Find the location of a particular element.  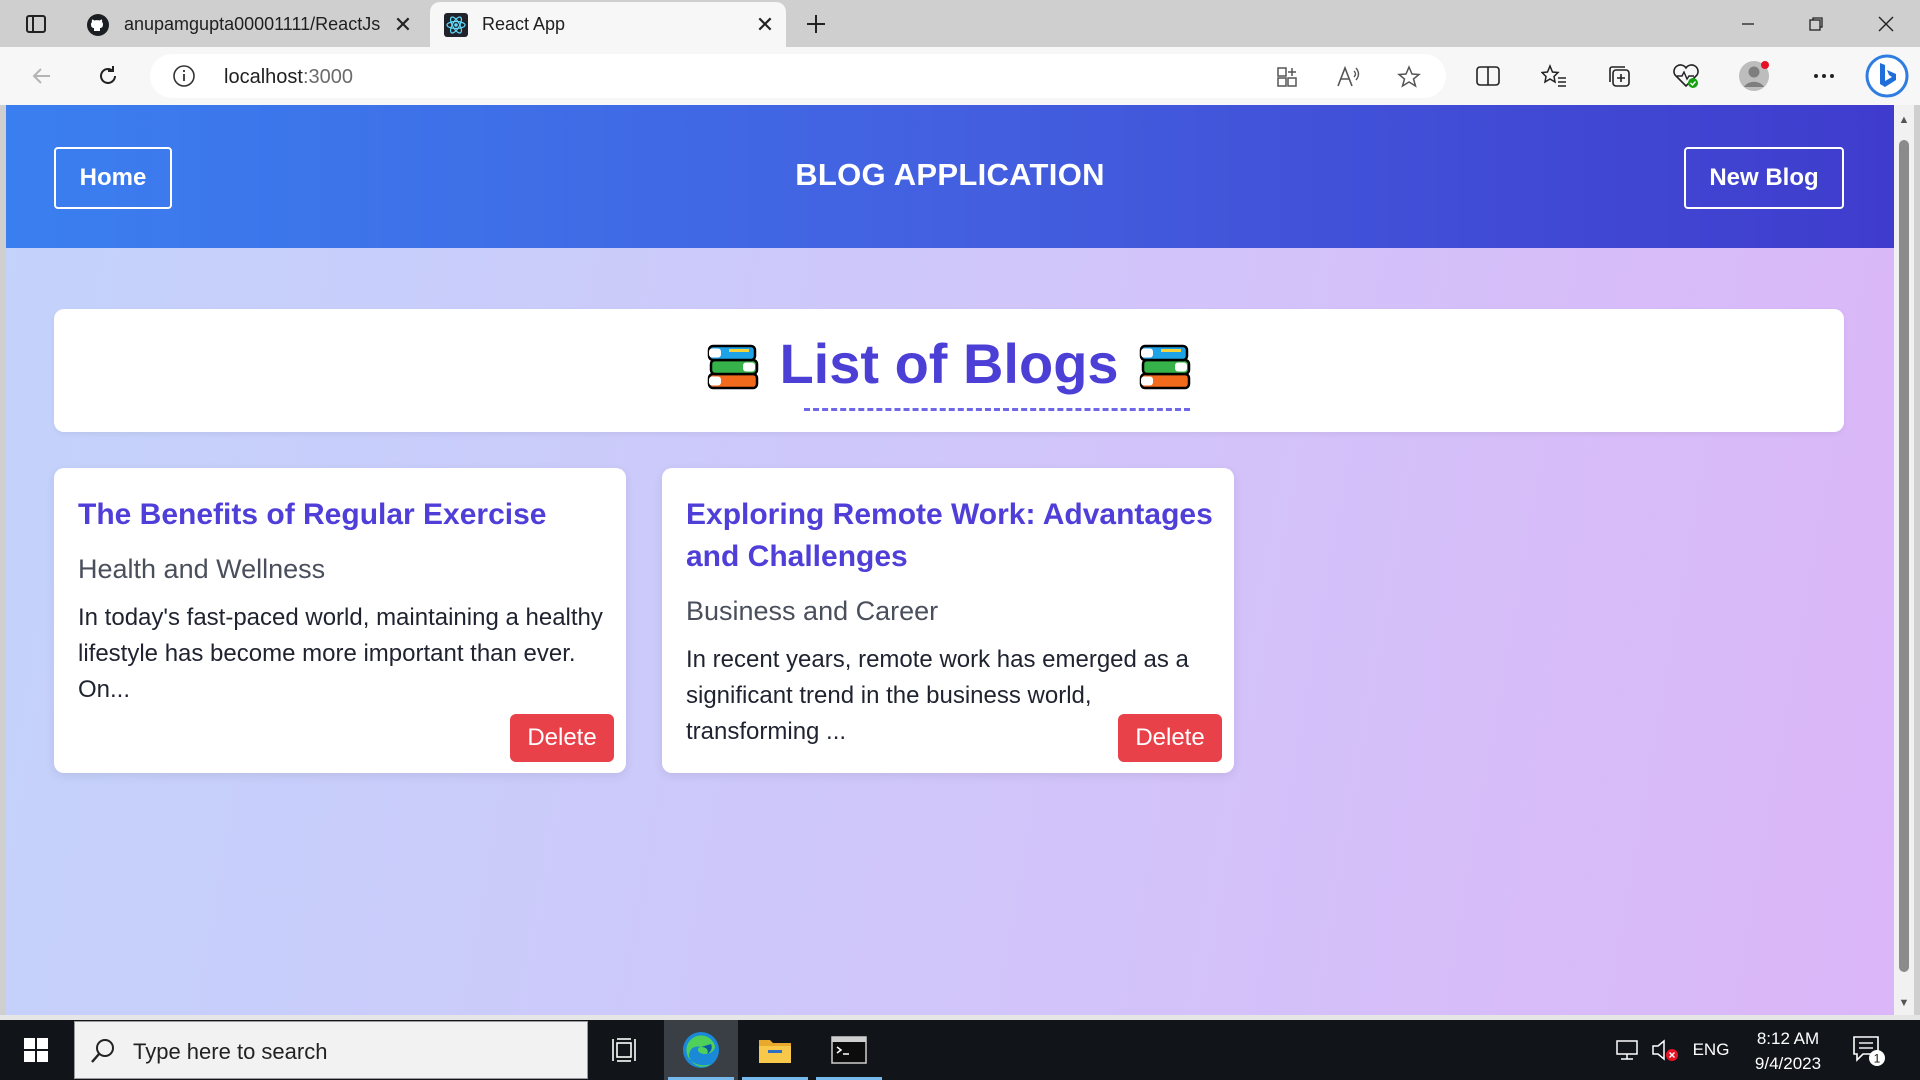

bing-chat-button is located at coordinates (1887, 76).